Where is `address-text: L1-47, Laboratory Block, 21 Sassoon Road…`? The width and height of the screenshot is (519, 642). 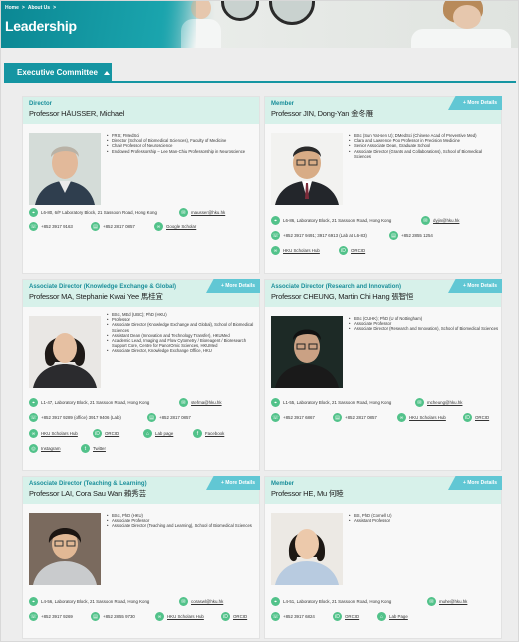 address-text: L1-47, Laboratory Block, 21 Sassoon Road… is located at coordinates (95, 402).